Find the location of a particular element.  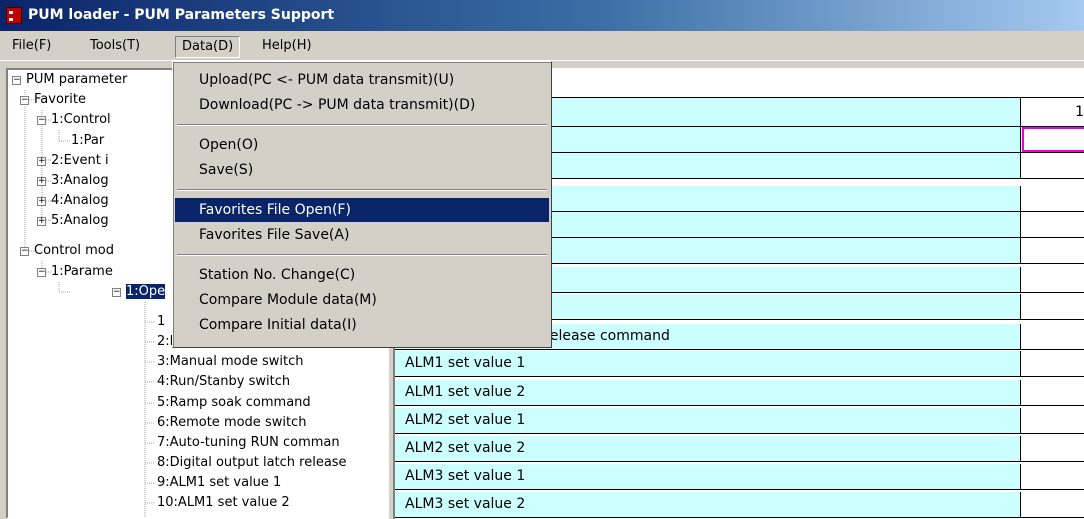

tree-item: 5:Ramp soak command is located at coordinates (234, 403).